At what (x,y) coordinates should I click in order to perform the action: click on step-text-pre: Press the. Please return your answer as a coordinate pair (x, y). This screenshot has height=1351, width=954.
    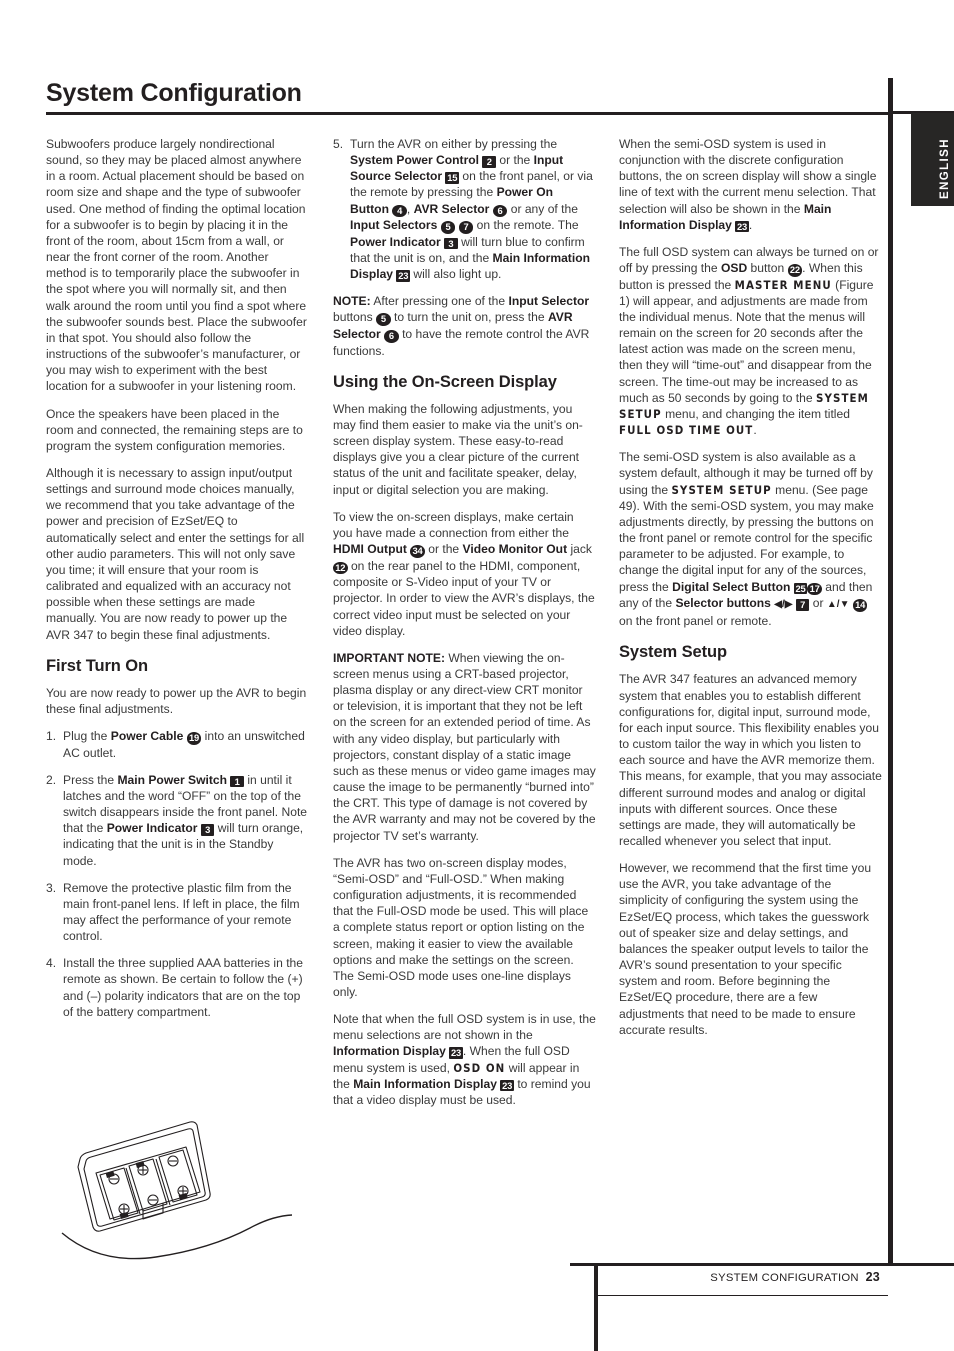
    Looking at the image, I should click on (90, 779).